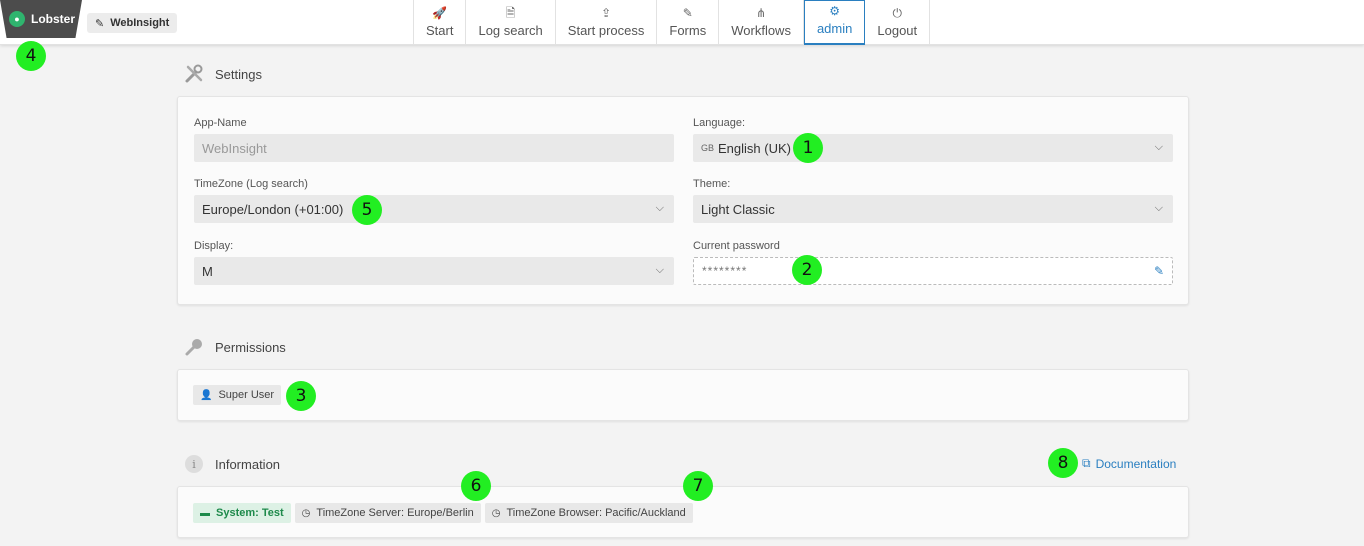  I want to click on lobster-logo-icon: ●, so click(17, 19).